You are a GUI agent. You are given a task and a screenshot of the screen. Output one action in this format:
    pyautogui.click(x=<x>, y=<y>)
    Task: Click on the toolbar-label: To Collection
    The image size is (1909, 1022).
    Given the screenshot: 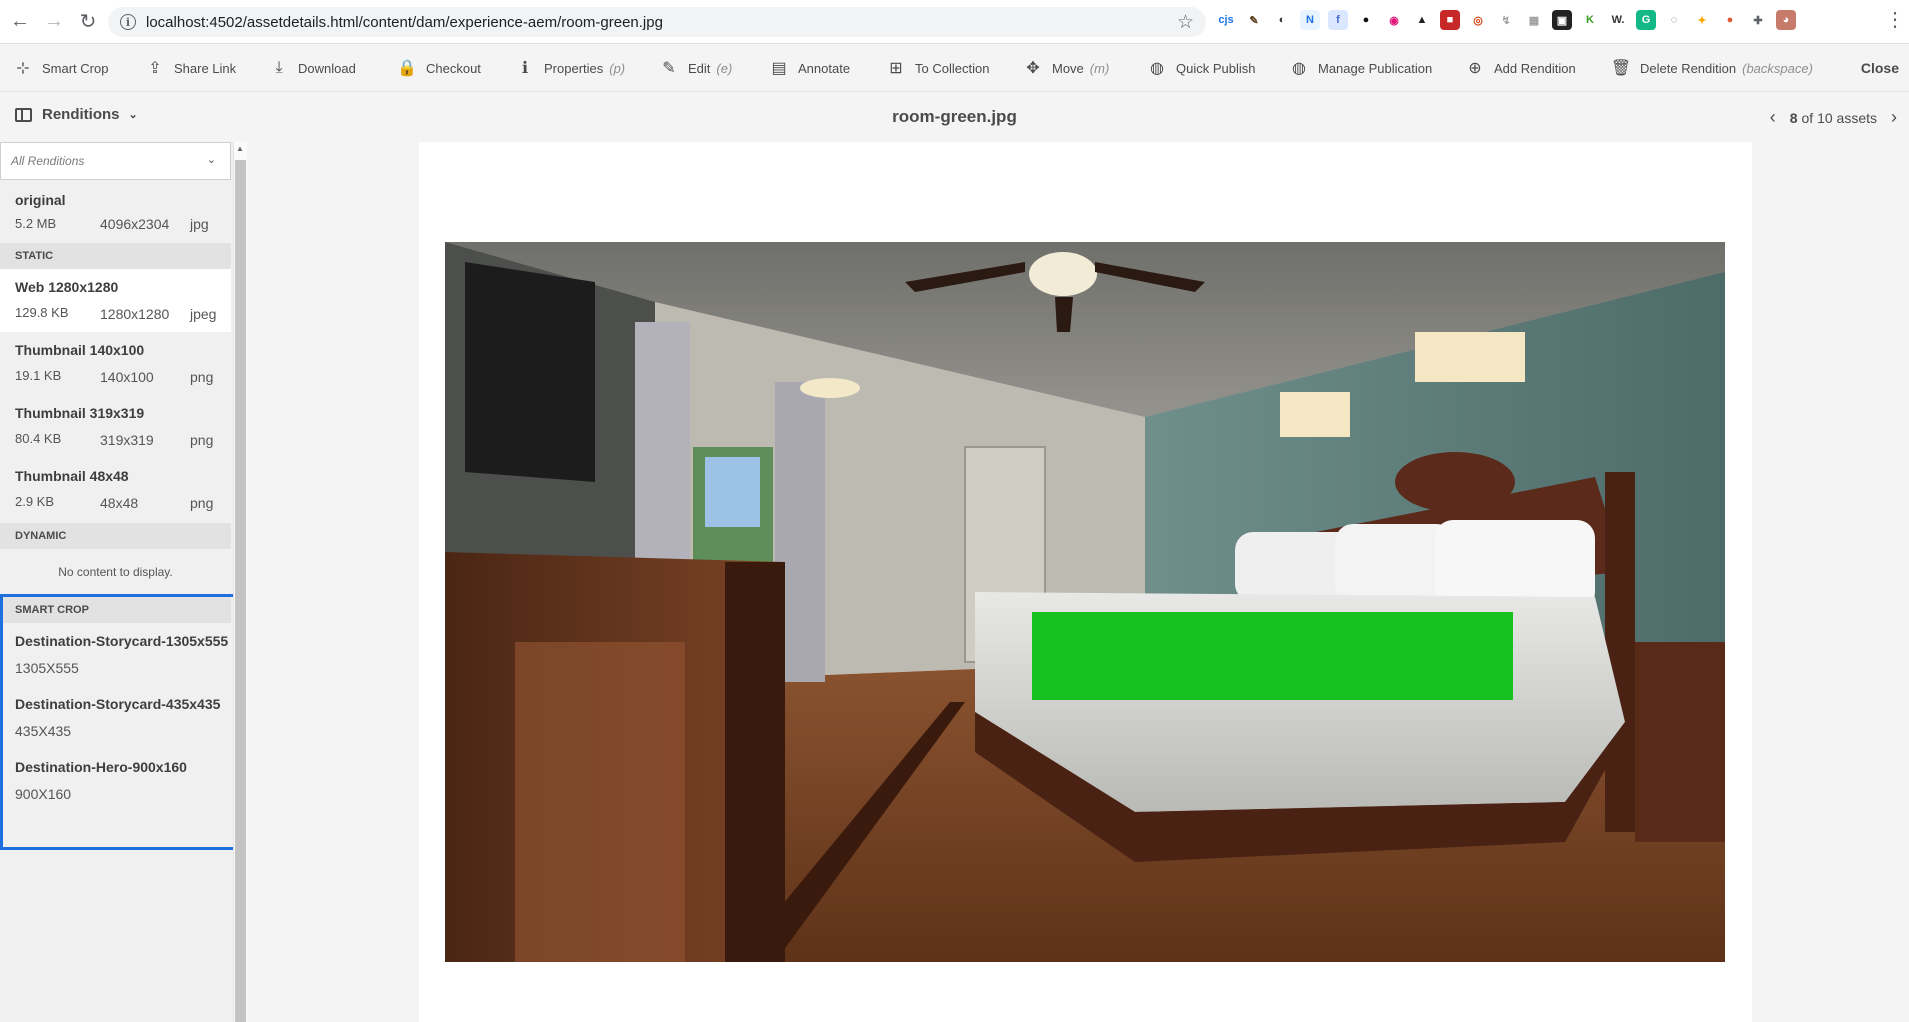 What is the action you would take?
    pyautogui.click(x=952, y=68)
    